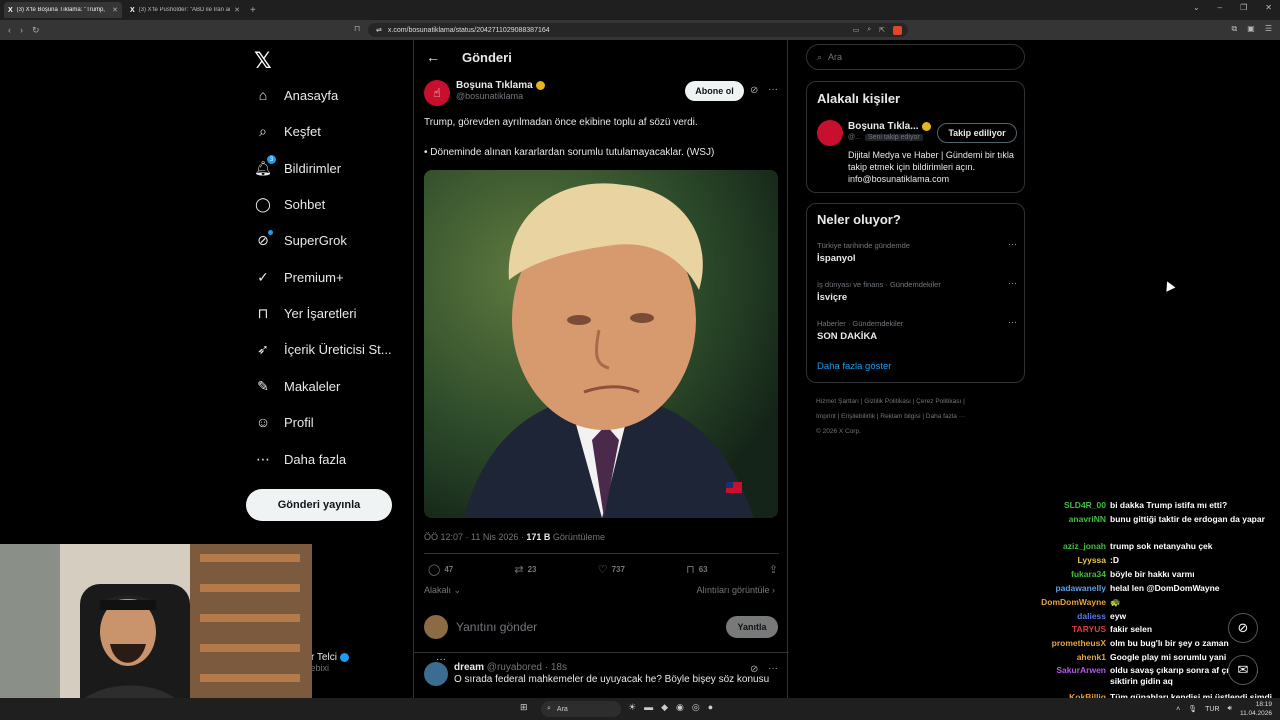 The width and height of the screenshot is (1280, 720). I want to click on chat-user: anavriNN, so click(1087, 519).